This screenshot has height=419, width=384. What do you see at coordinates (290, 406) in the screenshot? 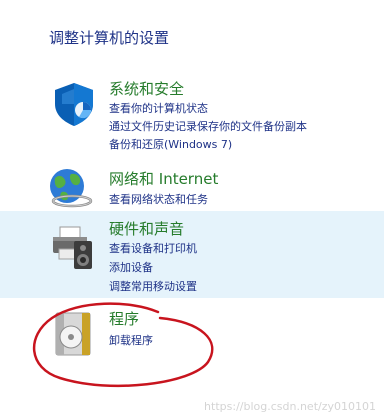
I see `watermark: https://blog.csdn.net/zy010101` at bounding box center [290, 406].